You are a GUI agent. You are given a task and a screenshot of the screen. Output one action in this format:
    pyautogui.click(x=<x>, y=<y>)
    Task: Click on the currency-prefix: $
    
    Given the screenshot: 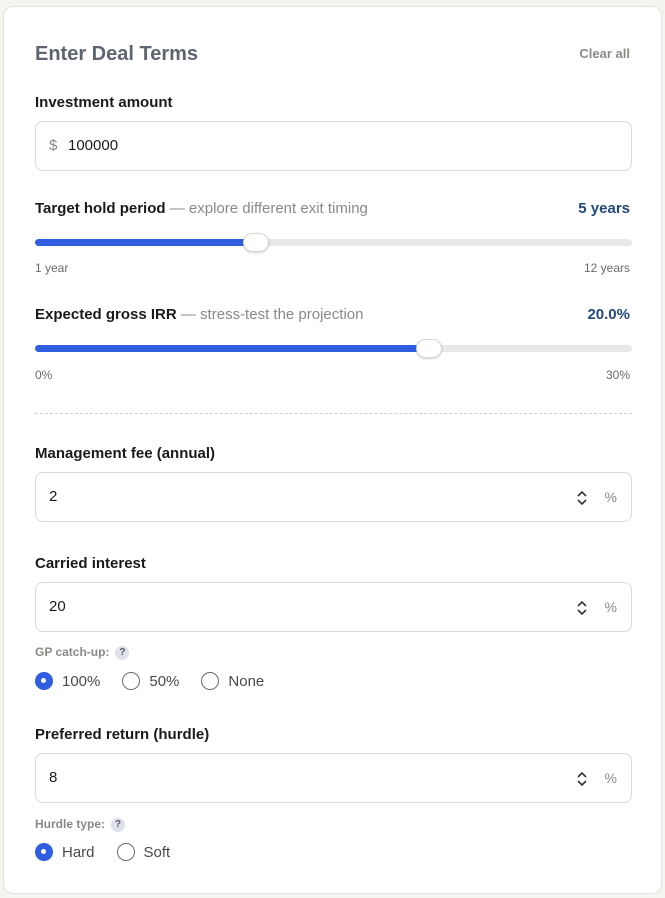 What is the action you would take?
    pyautogui.click(x=53, y=145)
    